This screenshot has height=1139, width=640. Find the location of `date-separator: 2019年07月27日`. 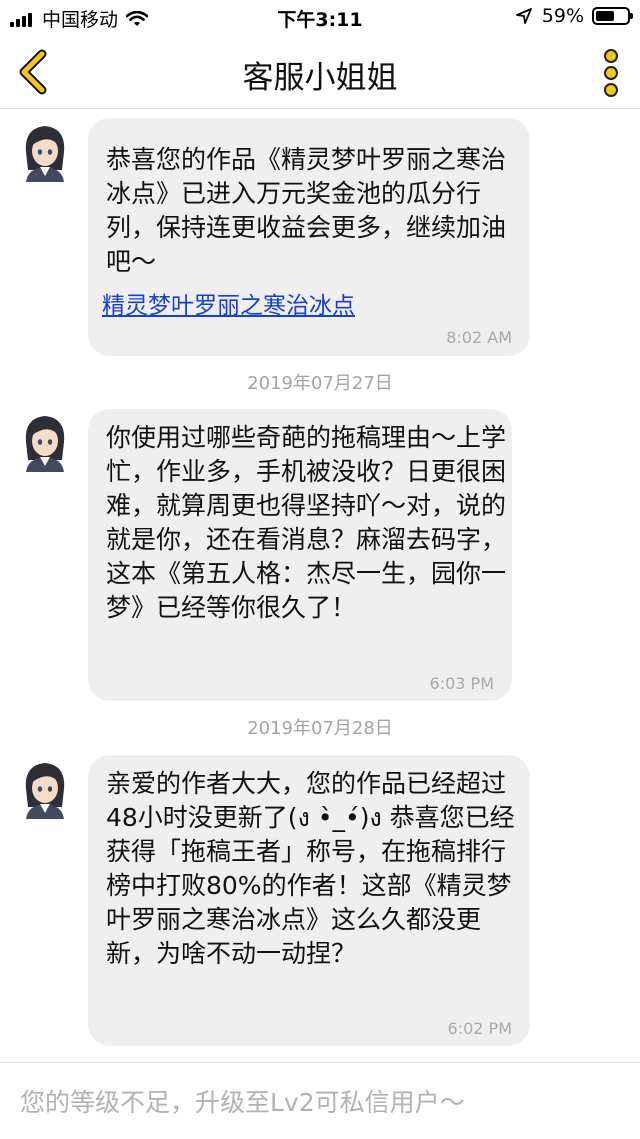

date-separator: 2019年07月27日 is located at coordinates (320, 383).